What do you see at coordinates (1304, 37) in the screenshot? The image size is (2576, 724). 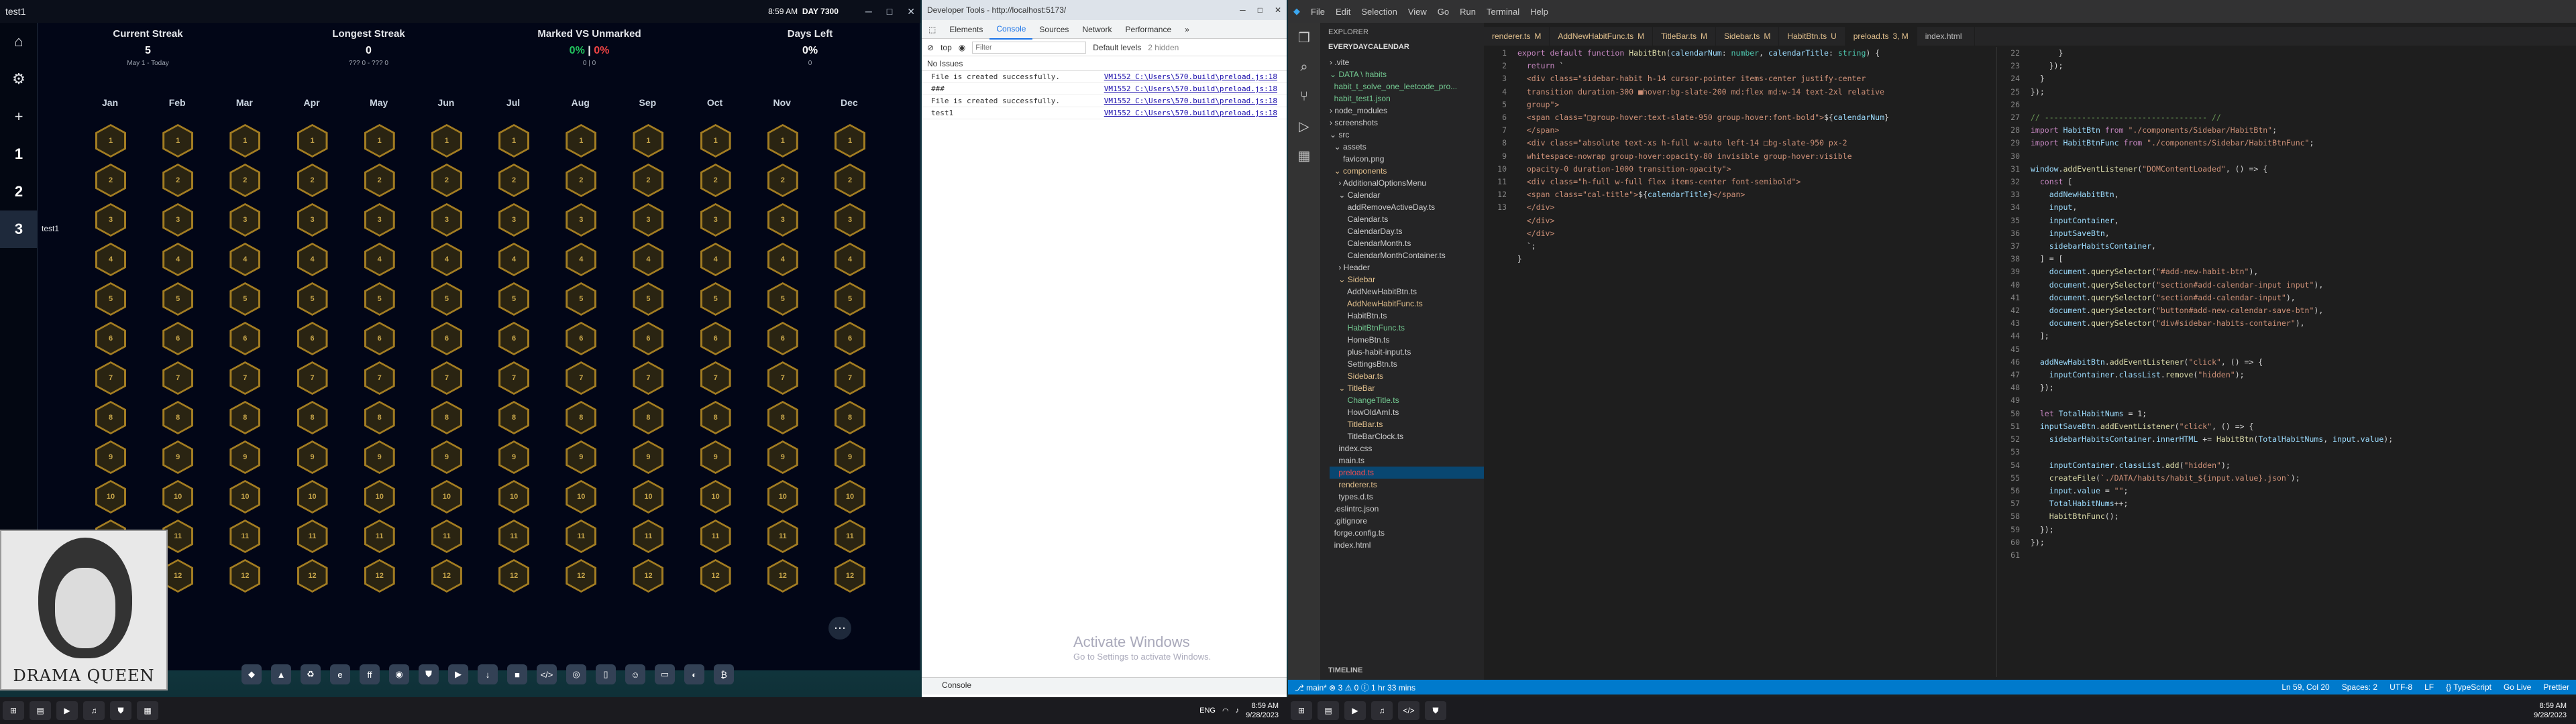 I see `files-icon: ❐` at bounding box center [1304, 37].